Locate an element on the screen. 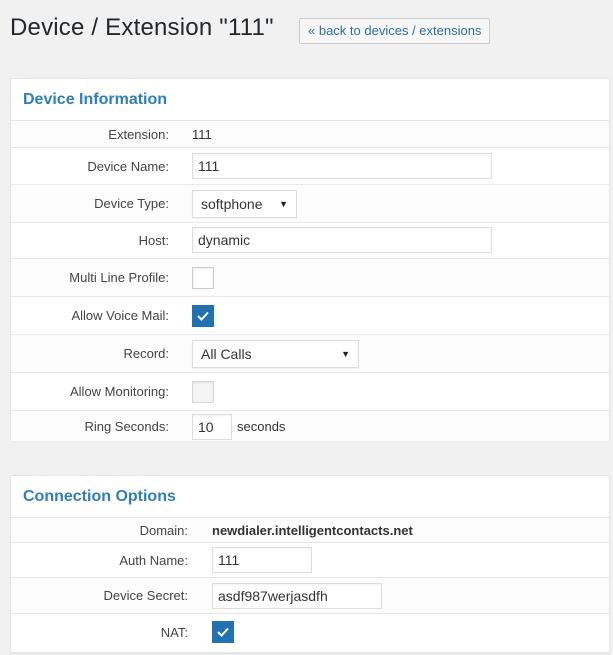 The width and height of the screenshot is (613, 655). device-name-row: Device Name: is located at coordinates (310, 166).